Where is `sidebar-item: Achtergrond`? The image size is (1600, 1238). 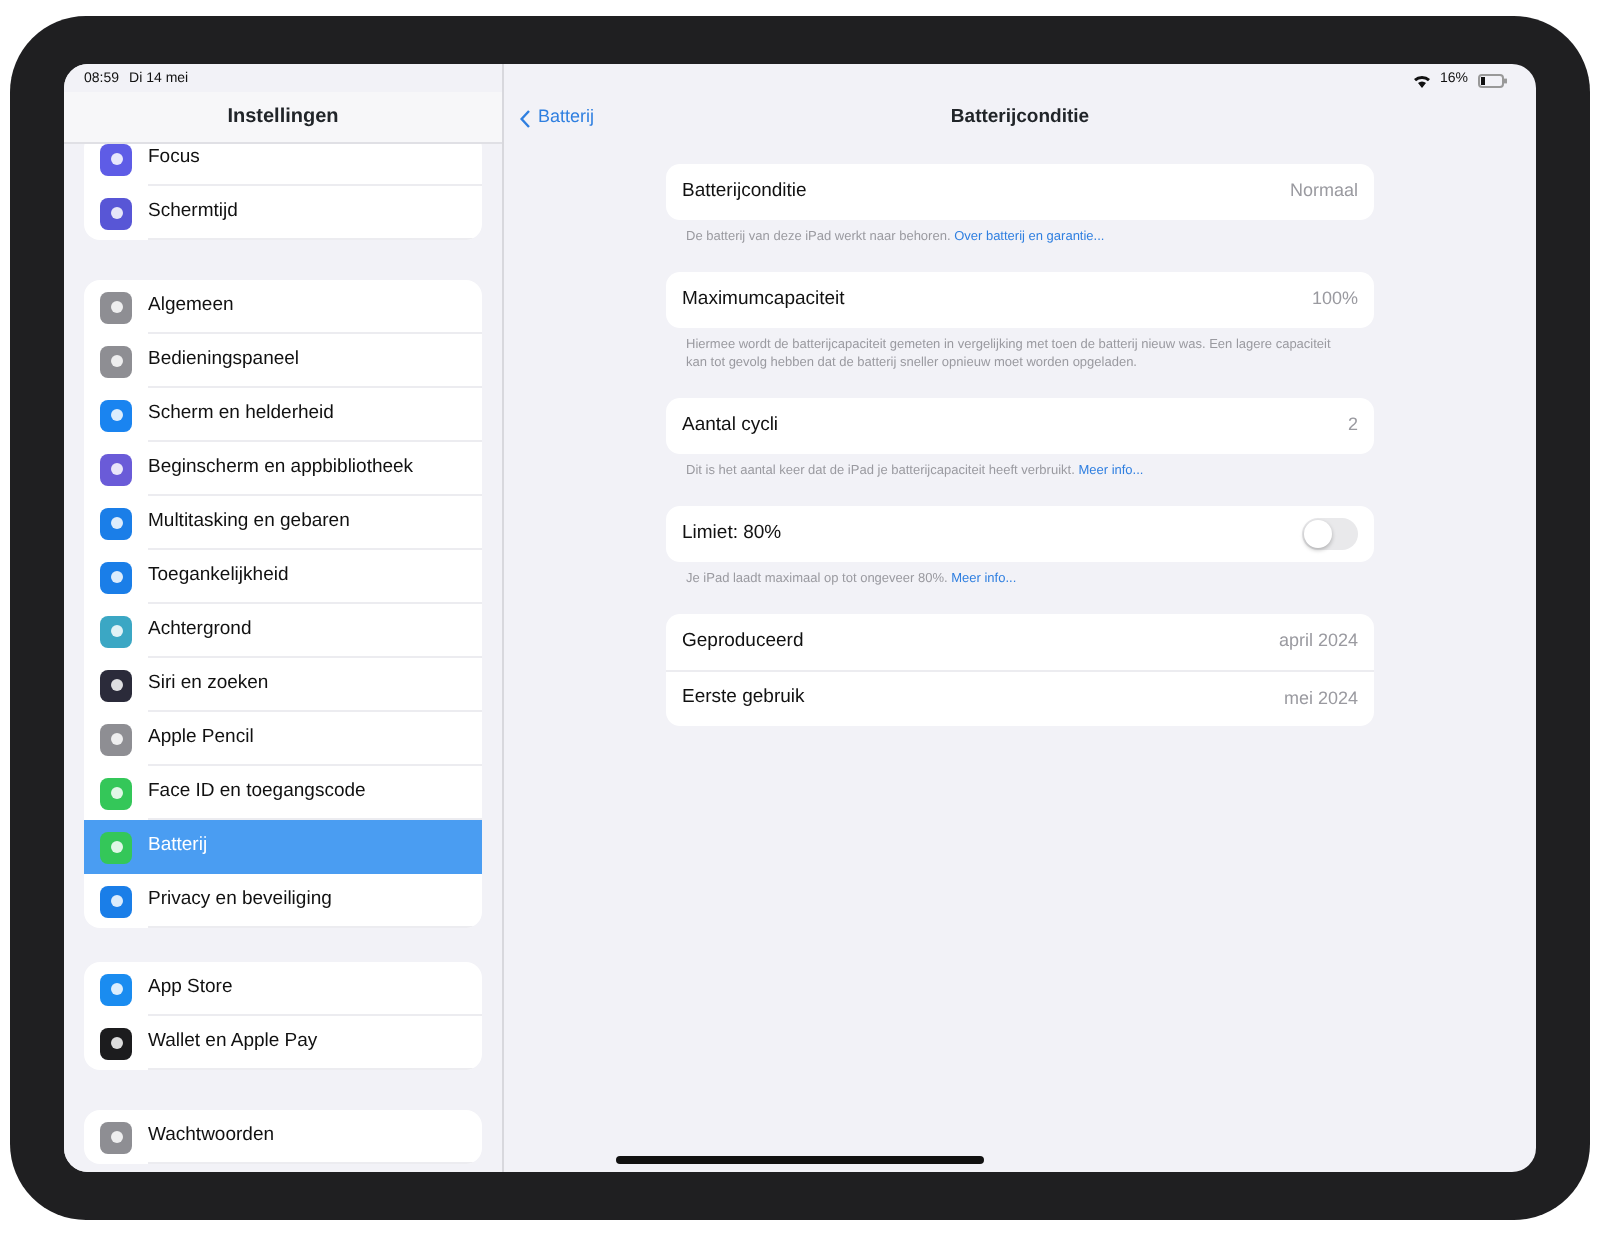
sidebar-item: Achtergrond is located at coordinates (283, 631).